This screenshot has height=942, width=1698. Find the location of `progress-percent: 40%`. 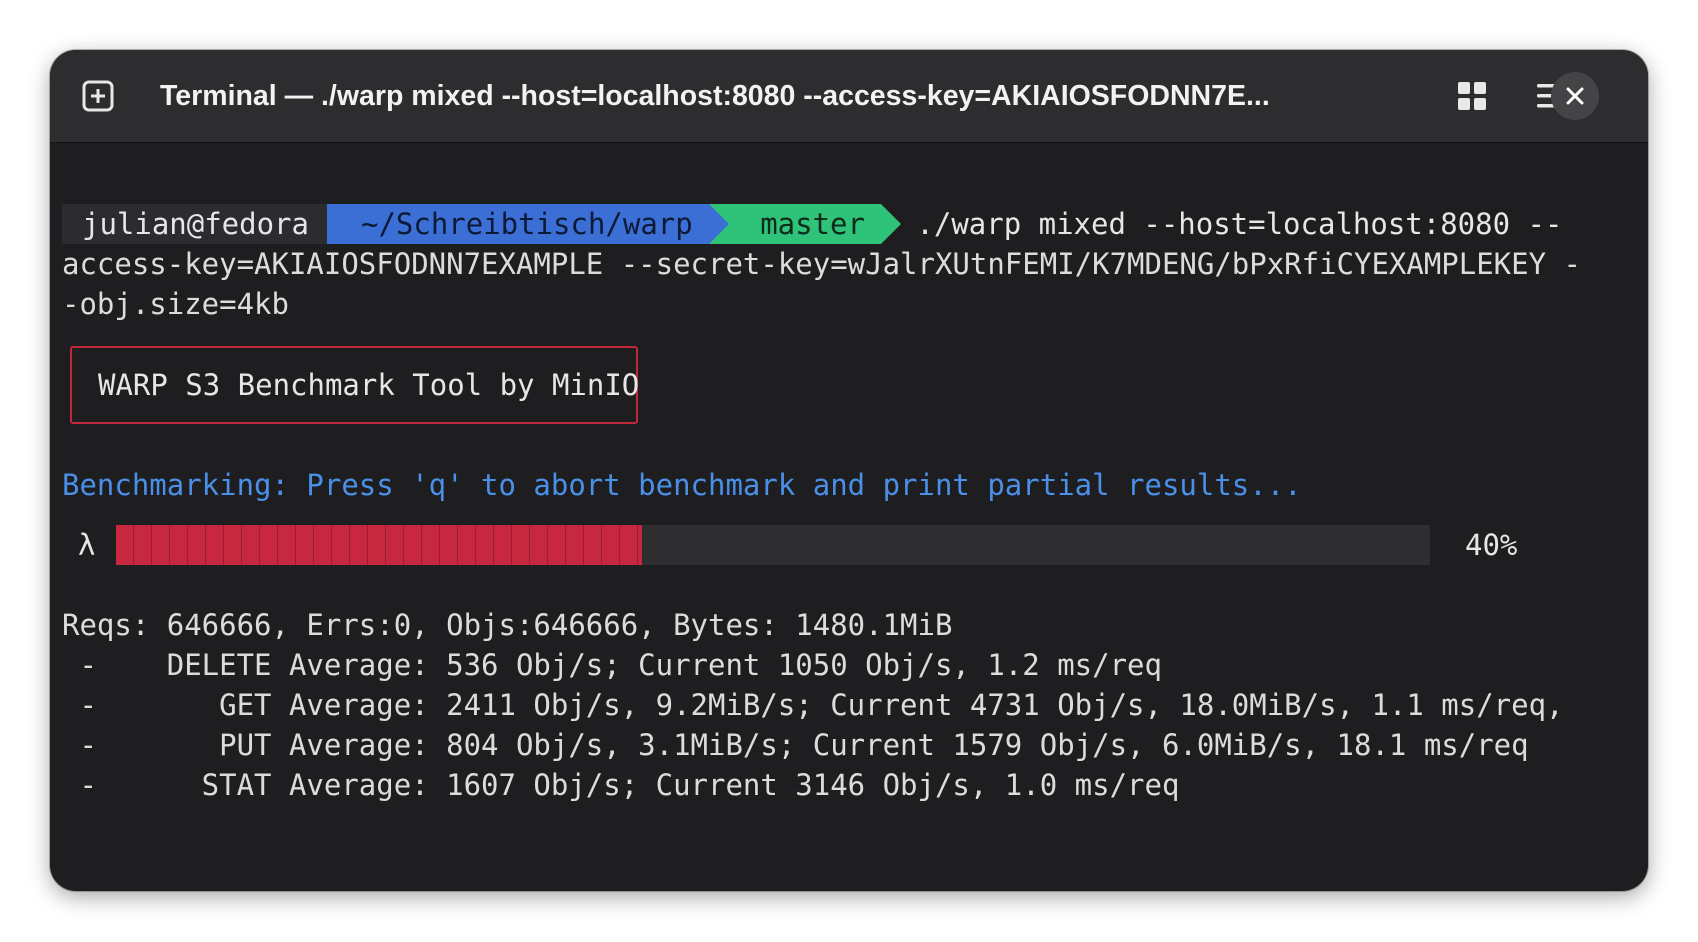

progress-percent: 40% is located at coordinates (1491, 545).